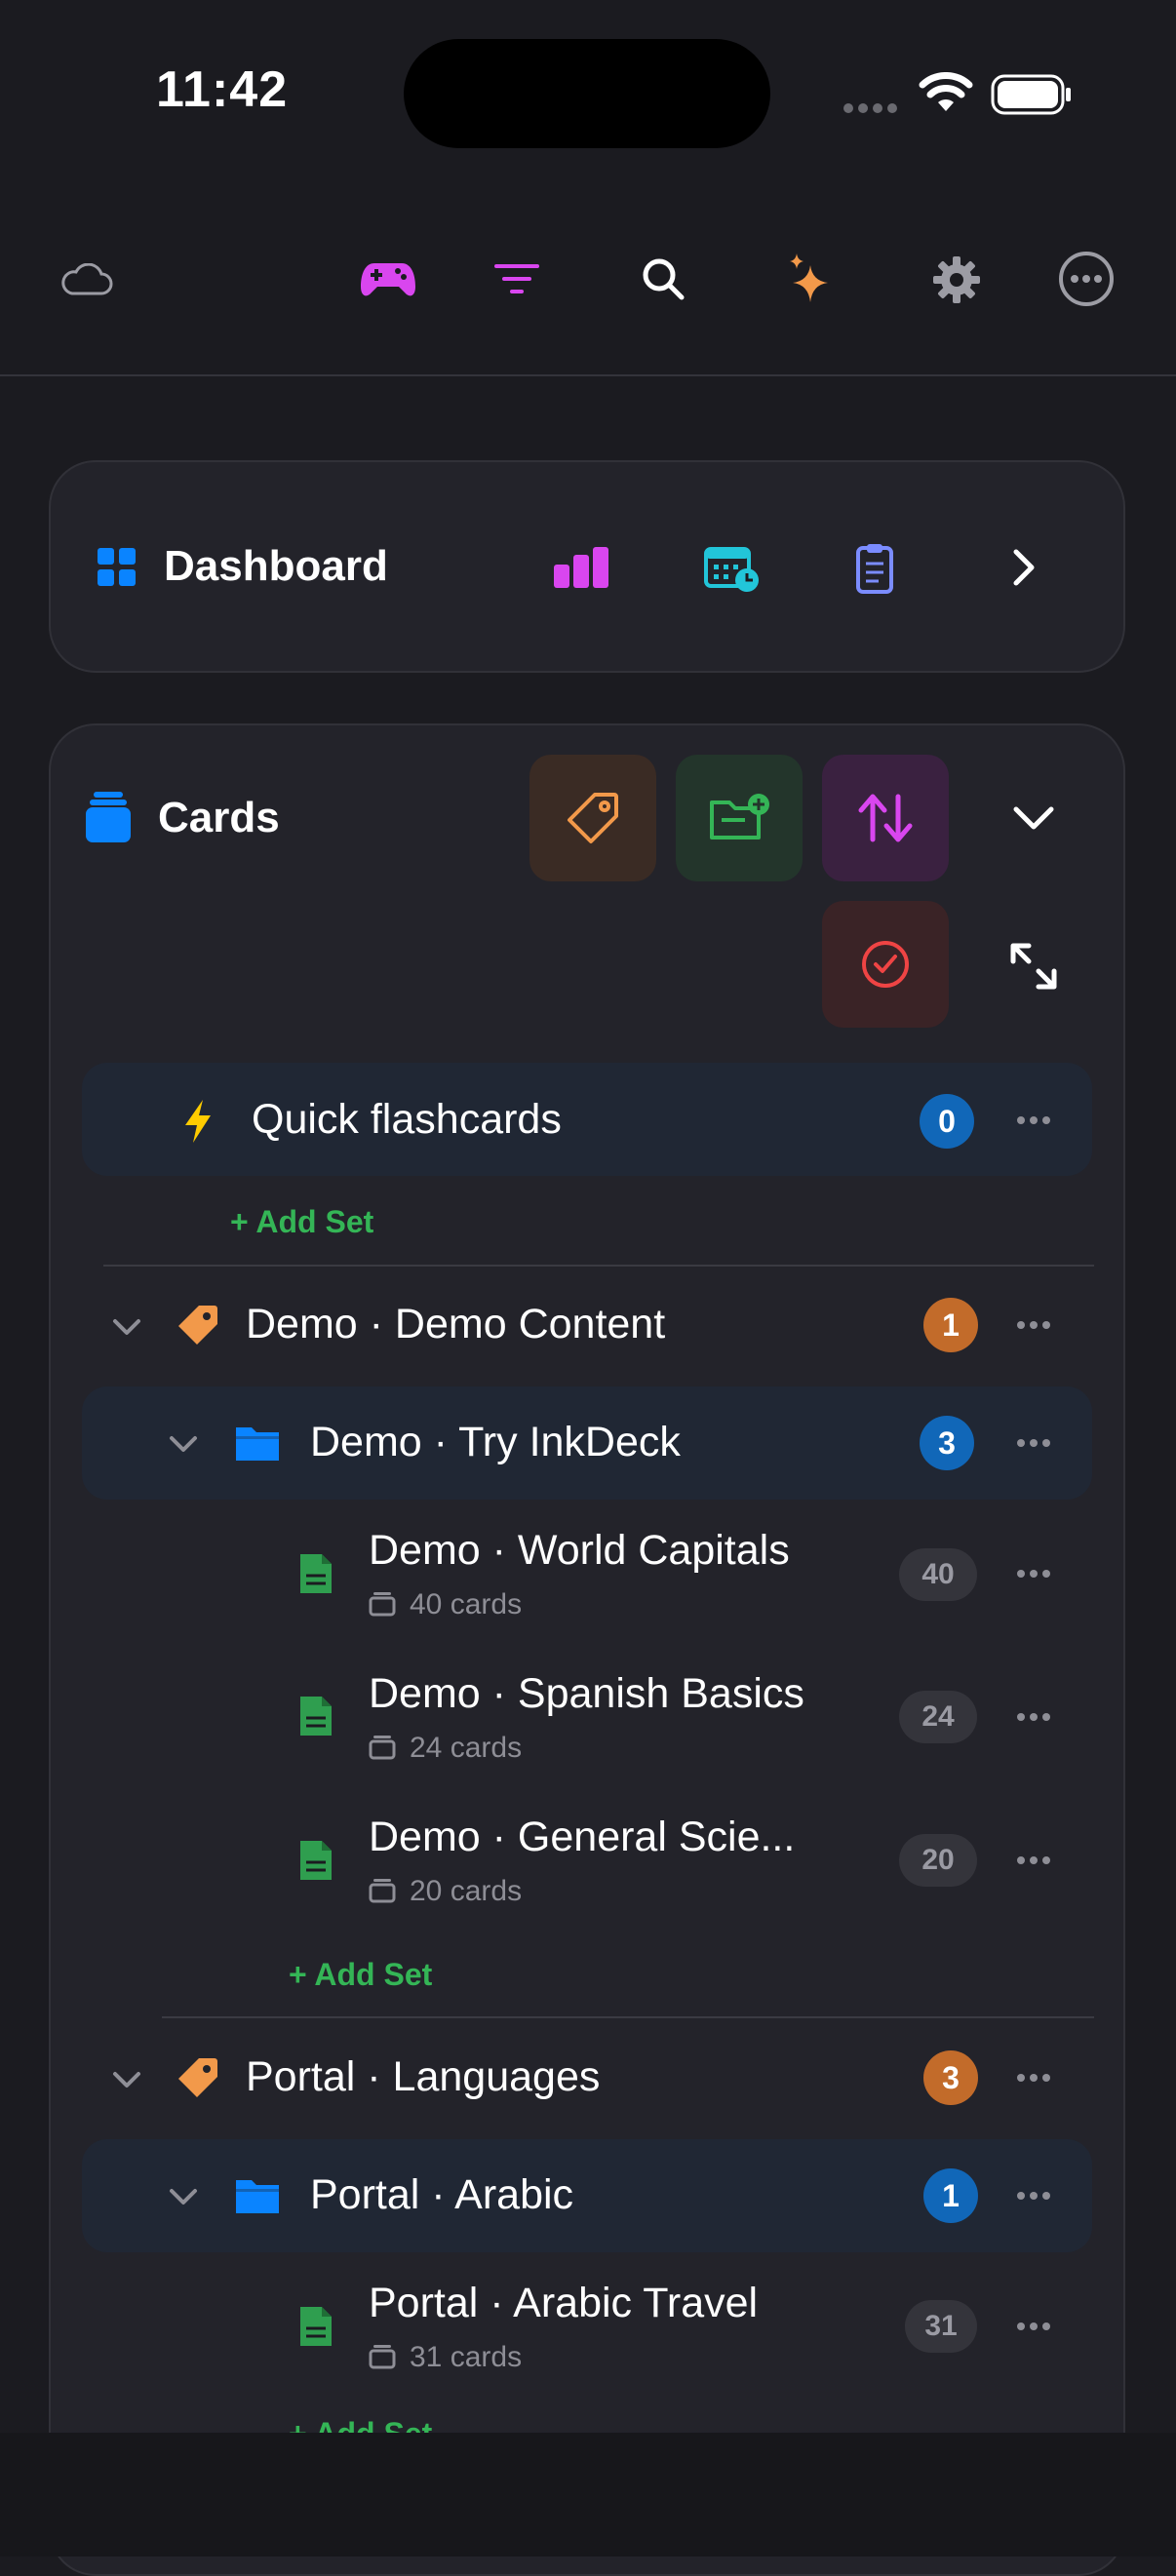 This screenshot has width=1176, height=2576. I want to click on group-title: Portal · Languages, so click(423, 2076).